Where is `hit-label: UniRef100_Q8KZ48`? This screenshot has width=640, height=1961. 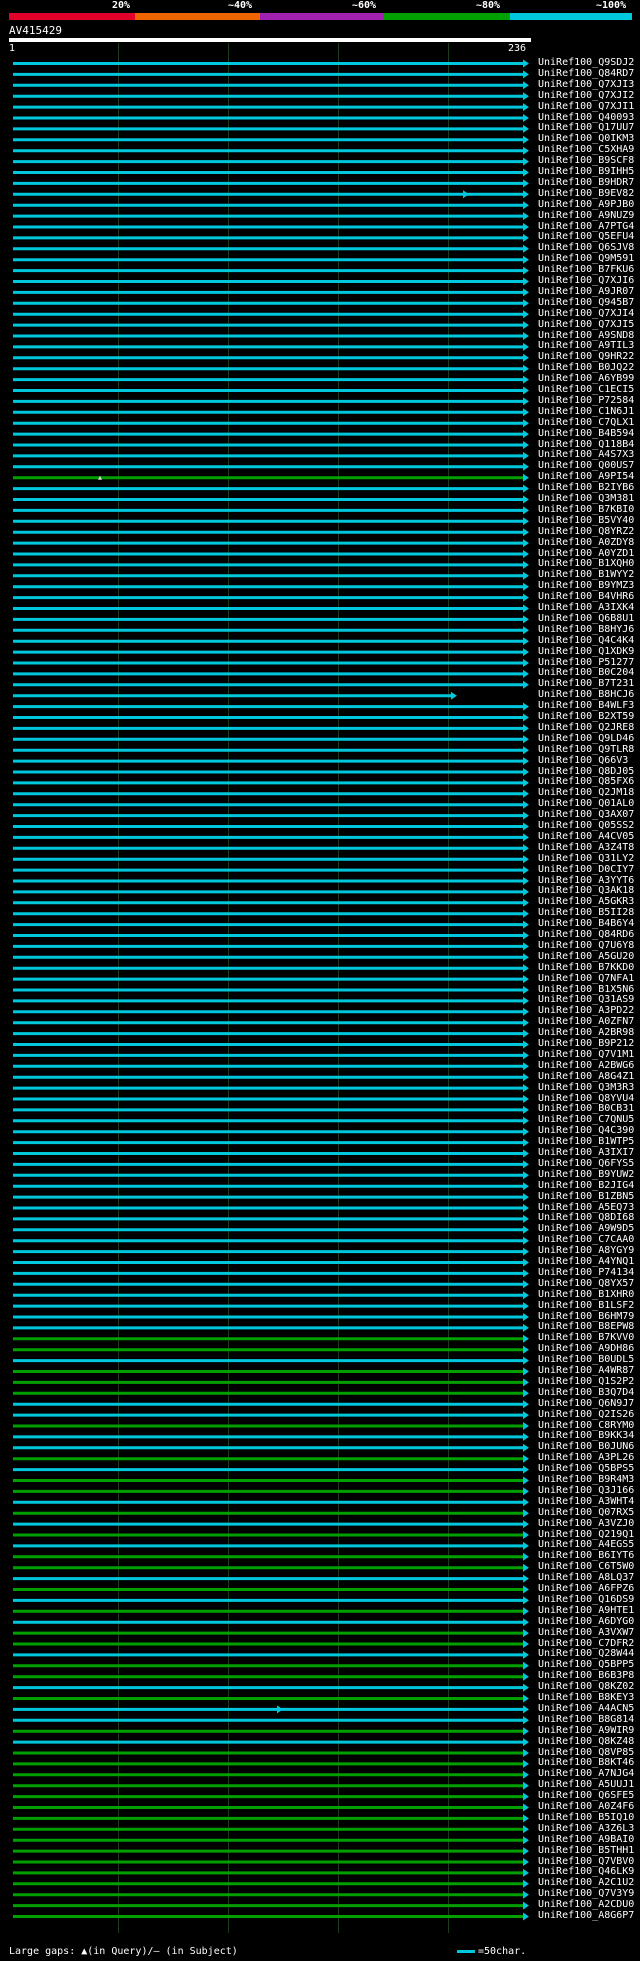
hit-label: UniRef100_Q8KZ48 is located at coordinates (586, 1742).